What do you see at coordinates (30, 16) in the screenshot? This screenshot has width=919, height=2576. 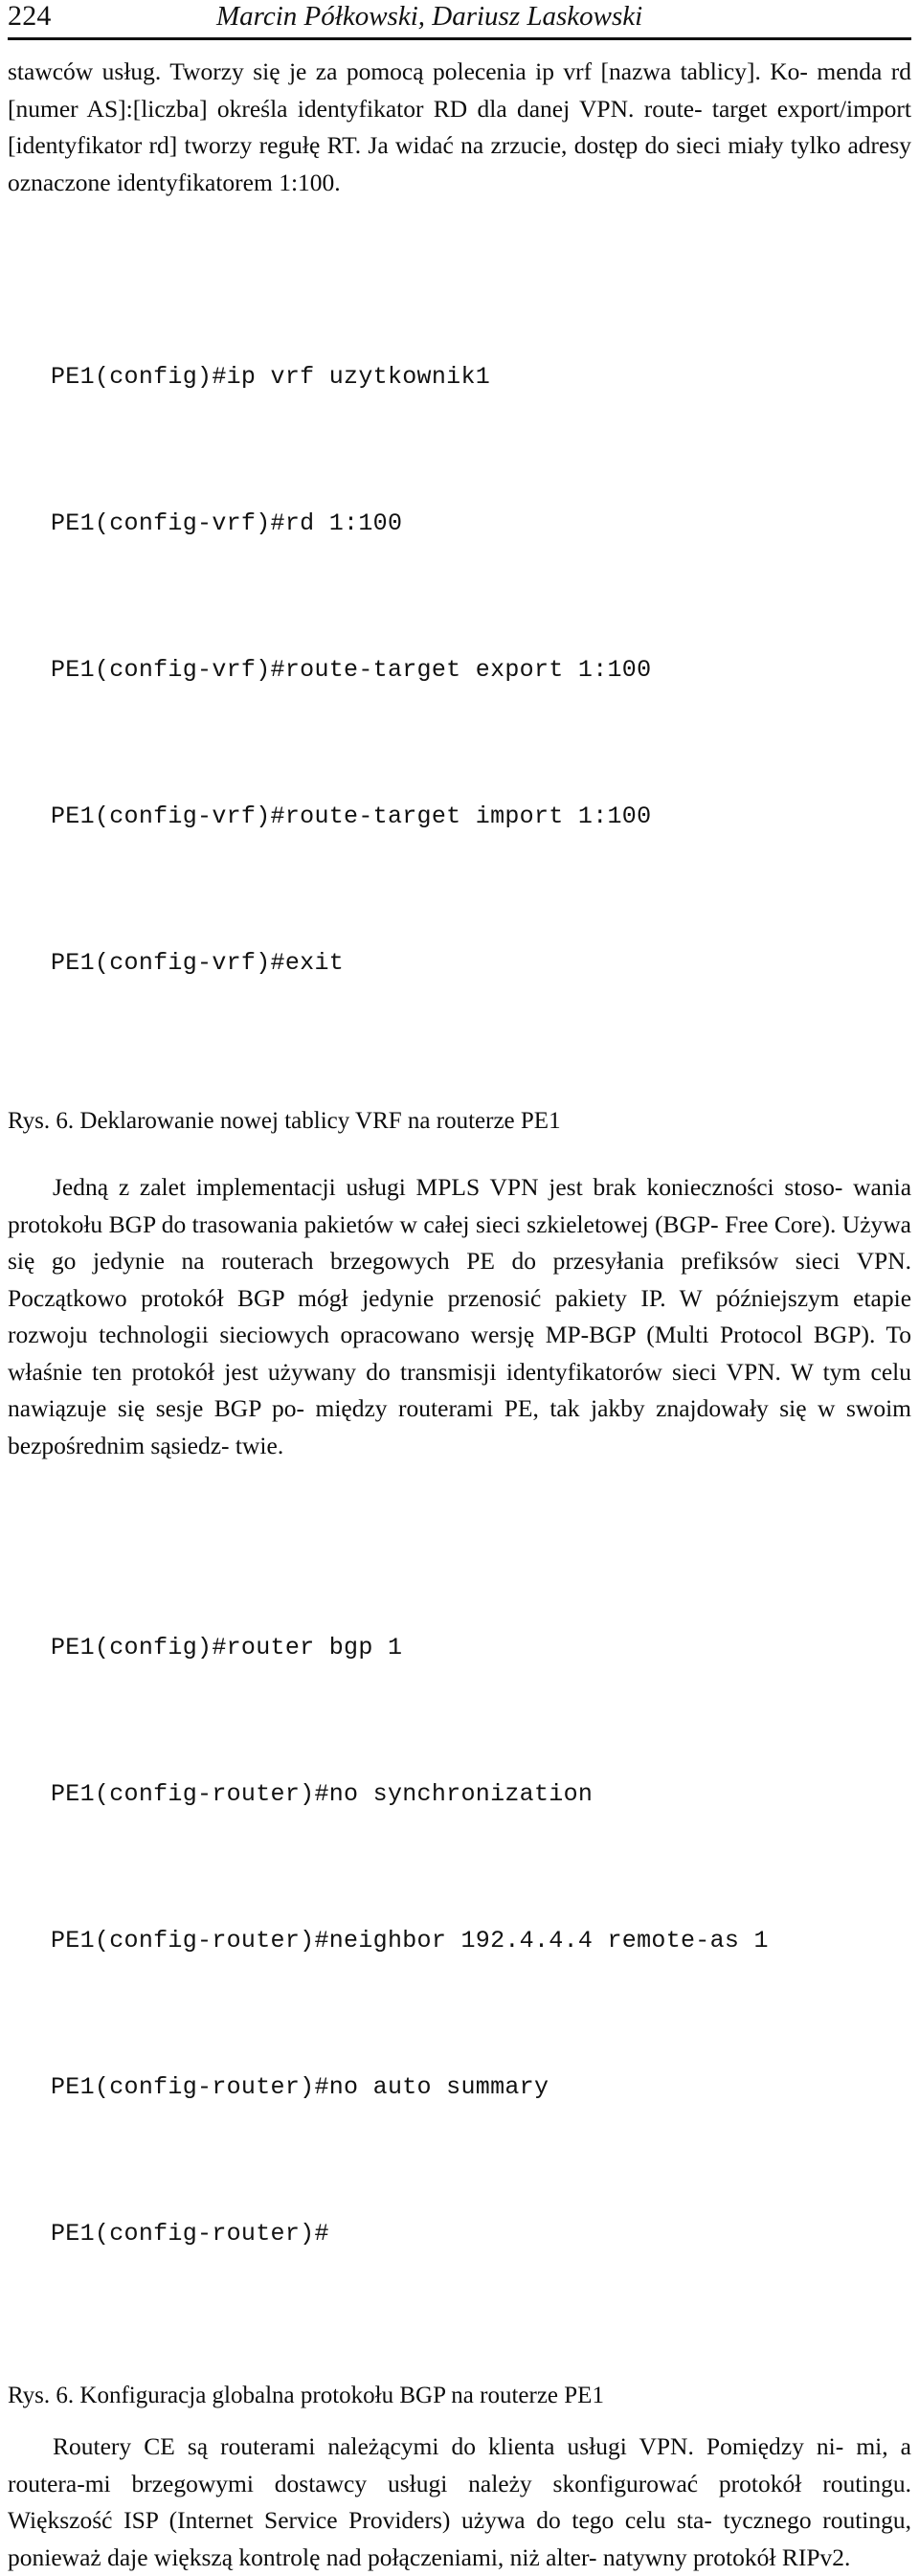 I see `page-number: 224` at bounding box center [30, 16].